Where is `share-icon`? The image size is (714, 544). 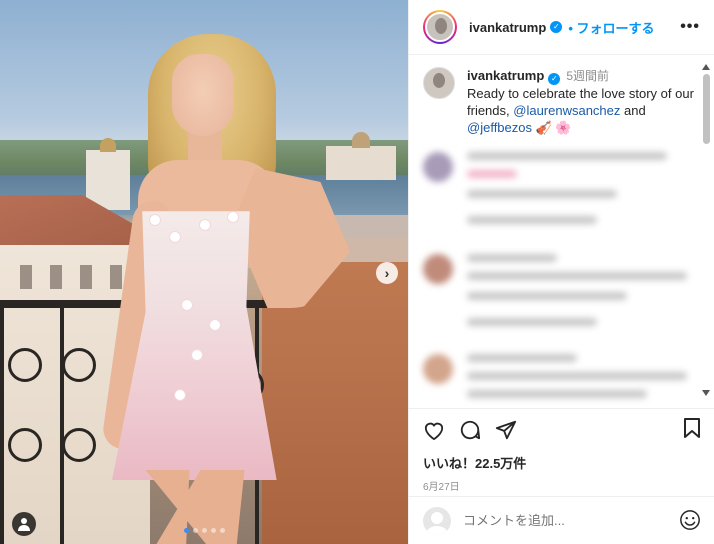 share-icon is located at coordinates (506, 430).